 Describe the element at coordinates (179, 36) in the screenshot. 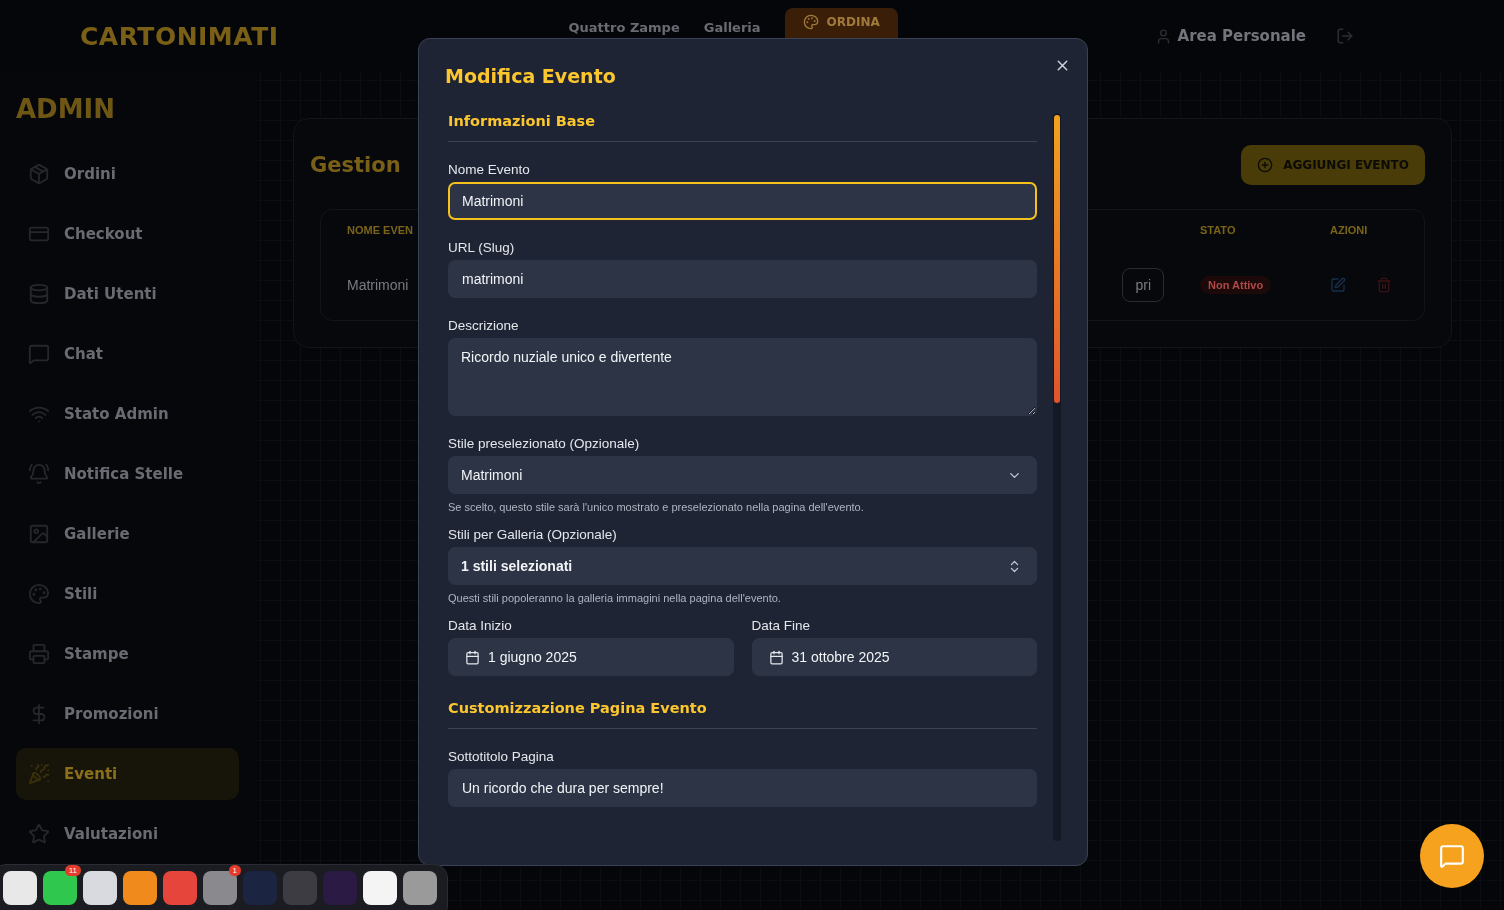

I see `logo: CARTONIMATI` at that location.